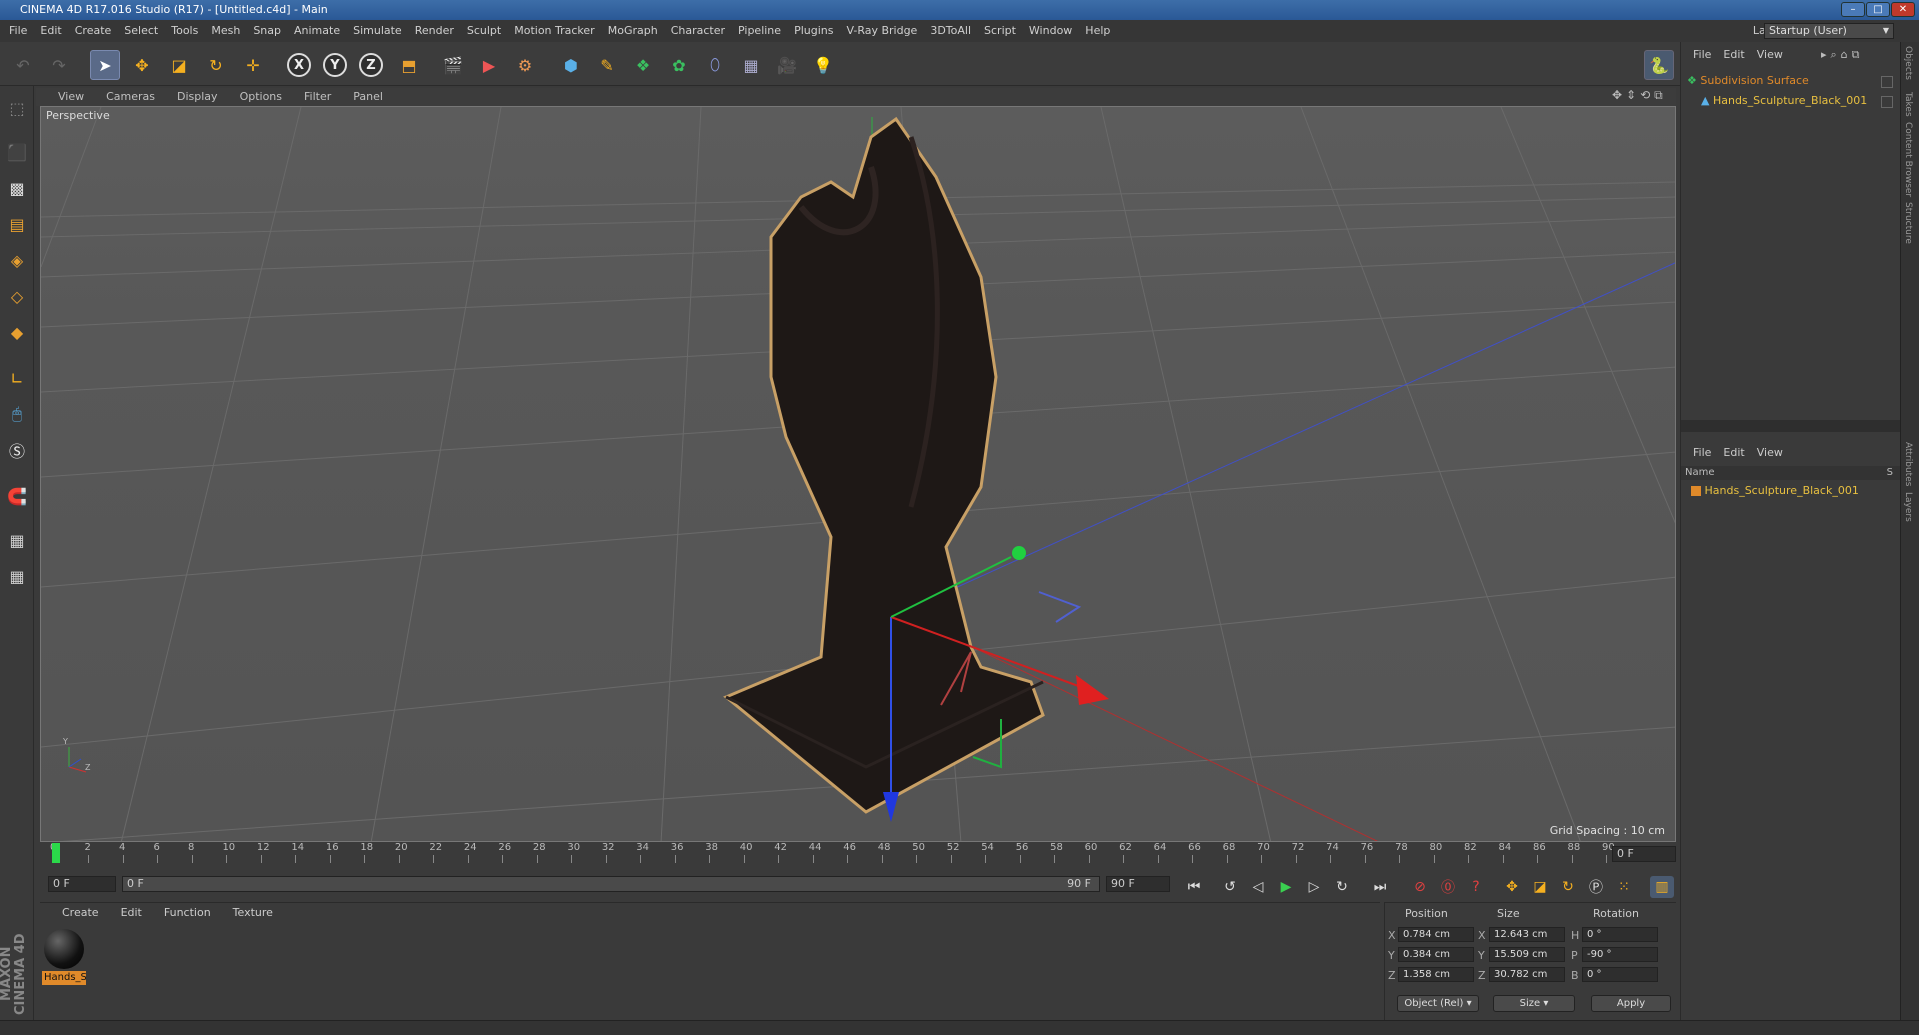  Describe the element at coordinates (1436, 974) in the screenshot. I see `position-z-field: 1.358 cm` at that location.